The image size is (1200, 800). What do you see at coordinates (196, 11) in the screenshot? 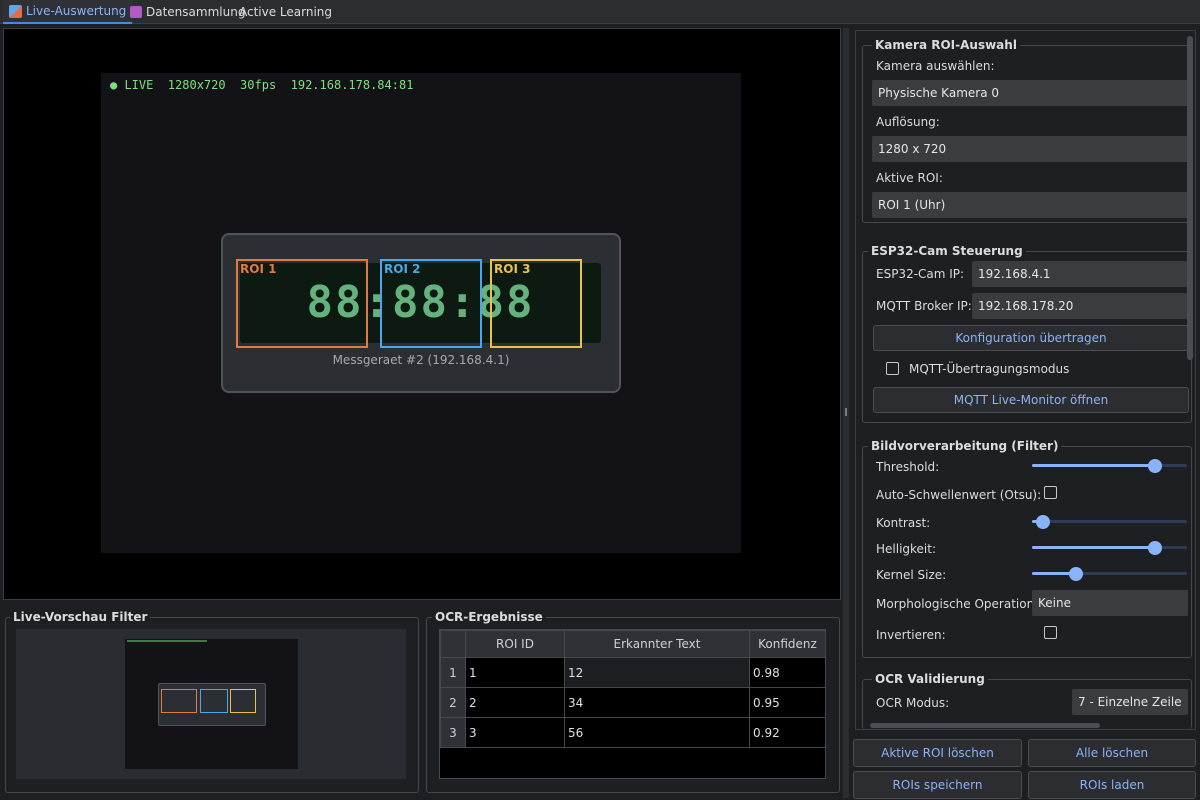
I see `tab-label: Datensammlung` at bounding box center [196, 11].